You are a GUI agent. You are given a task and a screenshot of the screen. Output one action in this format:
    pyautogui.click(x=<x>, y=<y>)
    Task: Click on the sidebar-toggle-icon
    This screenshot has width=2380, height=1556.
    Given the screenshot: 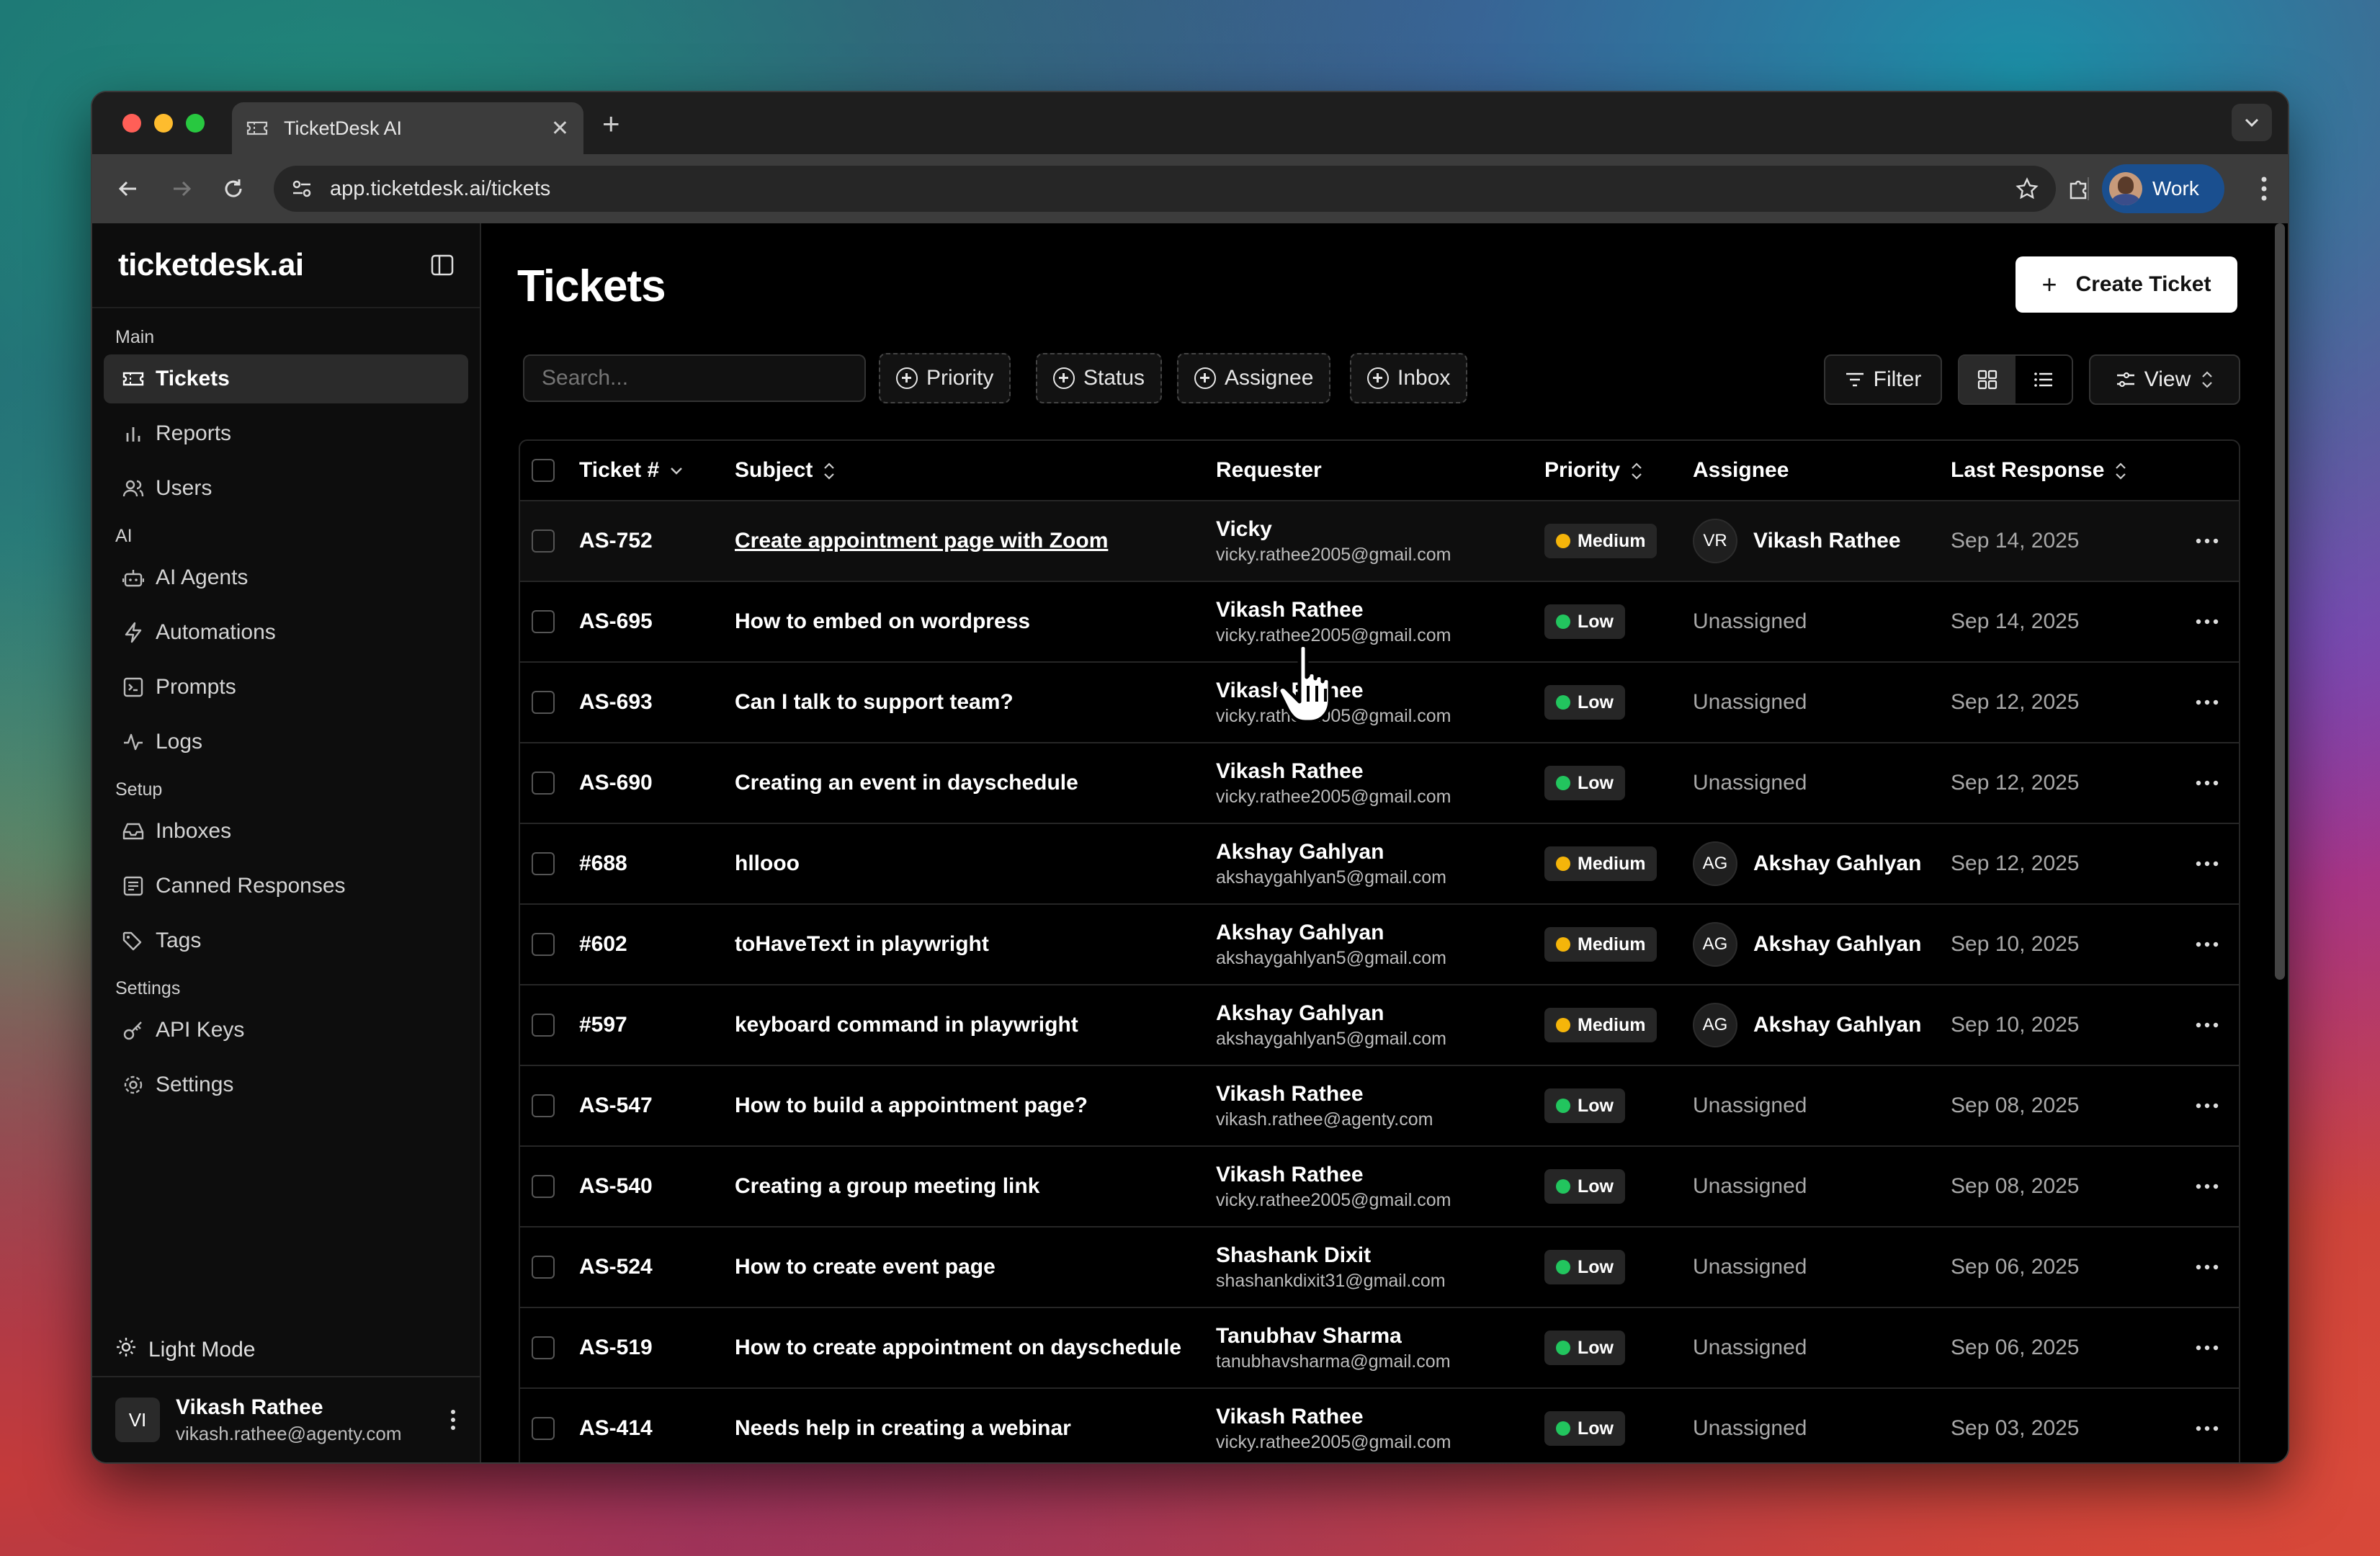 What is the action you would take?
    pyautogui.click(x=442, y=265)
    